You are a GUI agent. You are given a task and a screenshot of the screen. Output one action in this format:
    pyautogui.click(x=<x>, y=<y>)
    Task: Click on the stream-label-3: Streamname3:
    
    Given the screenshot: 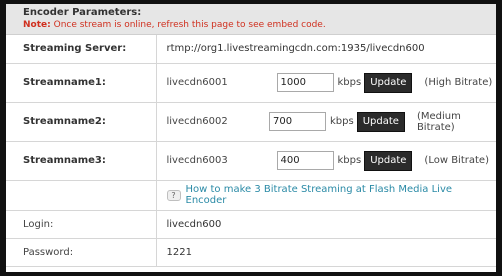 What is the action you would take?
    pyautogui.click(x=81, y=161)
    